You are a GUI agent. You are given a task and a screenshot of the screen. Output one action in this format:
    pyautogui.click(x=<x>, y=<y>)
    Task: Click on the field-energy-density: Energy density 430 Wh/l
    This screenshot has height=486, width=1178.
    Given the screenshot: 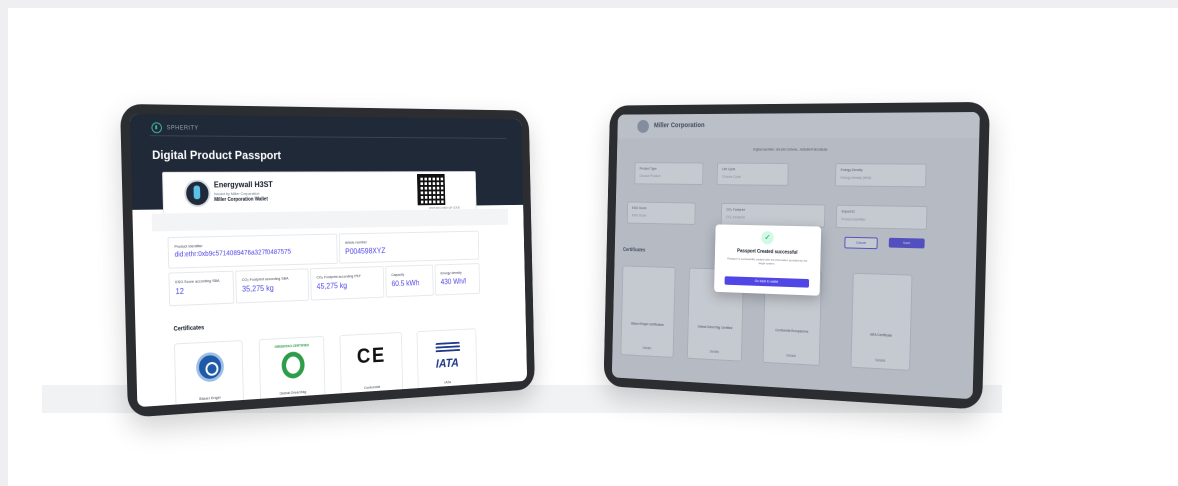 What is the action you would take?
    pyautogui.click(x=457, y=279)
    